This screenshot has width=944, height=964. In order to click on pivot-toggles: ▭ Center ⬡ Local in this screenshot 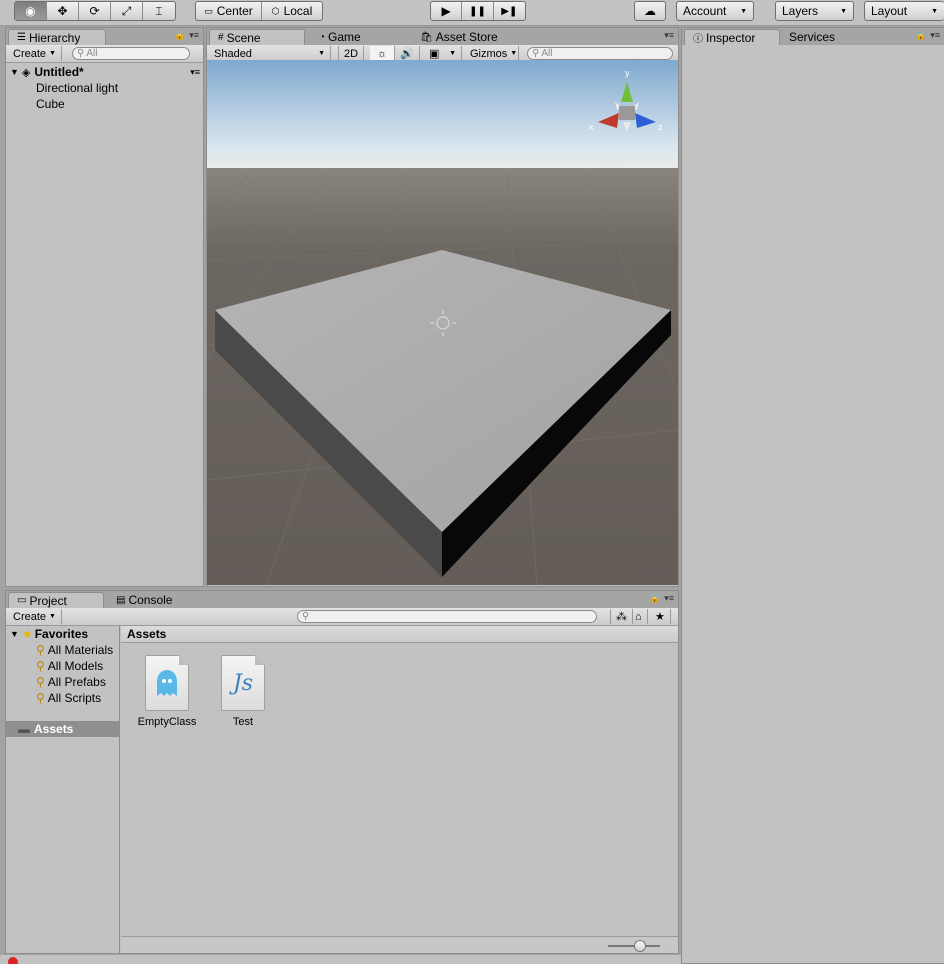, I will do `click(259, 11)`.